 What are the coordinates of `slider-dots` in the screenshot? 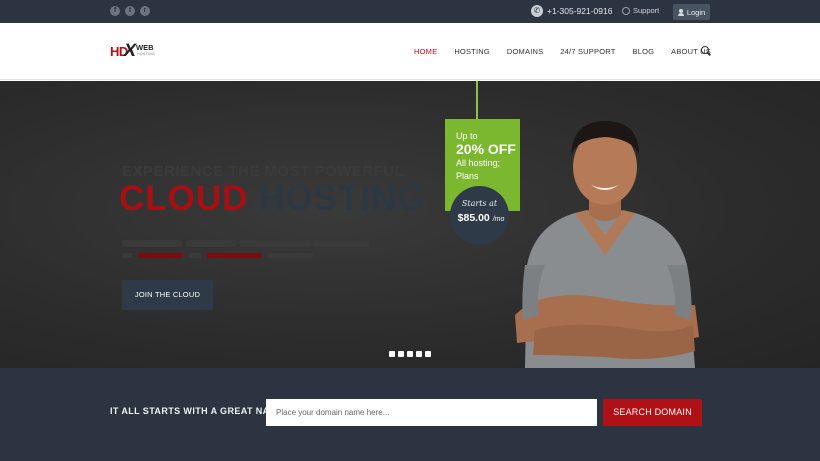 It's located at (410, 354).